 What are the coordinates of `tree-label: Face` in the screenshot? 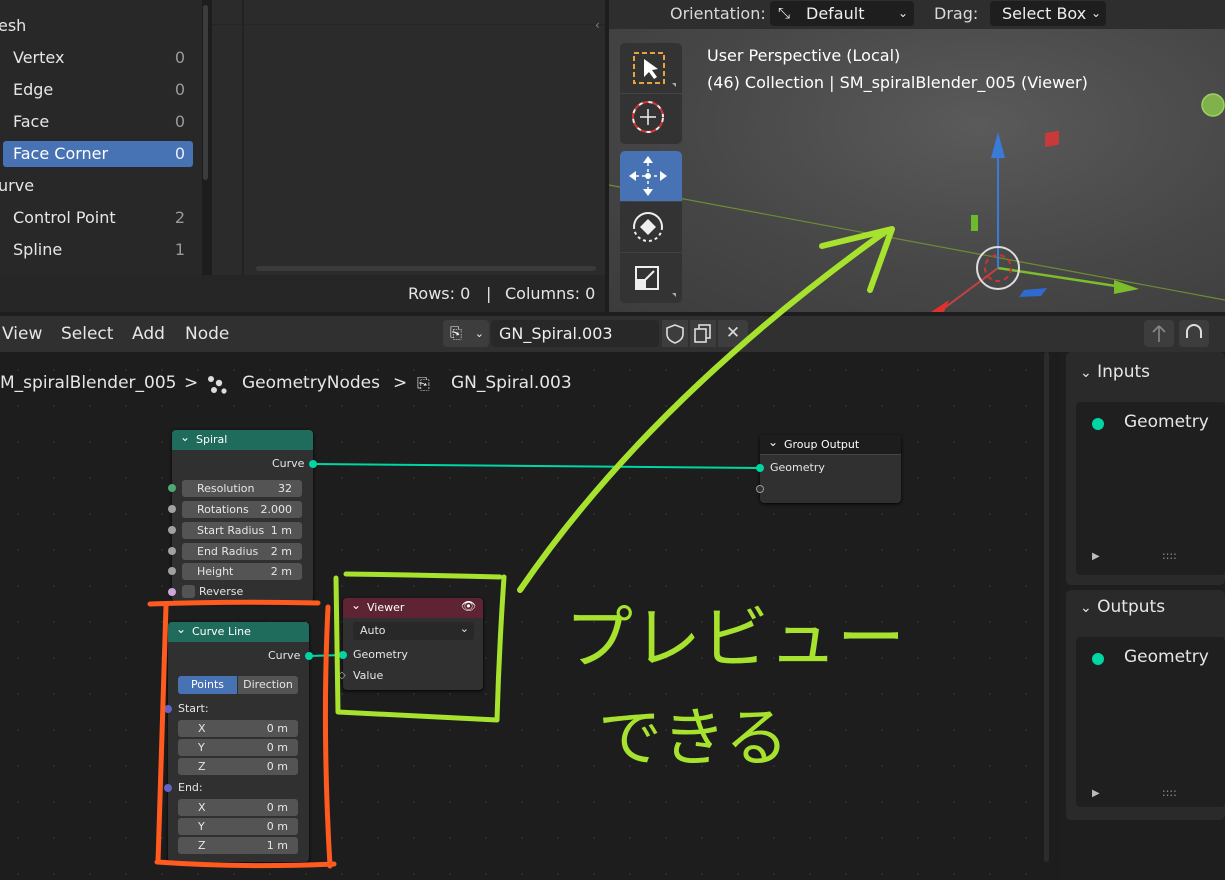 It's located at (31, 121).